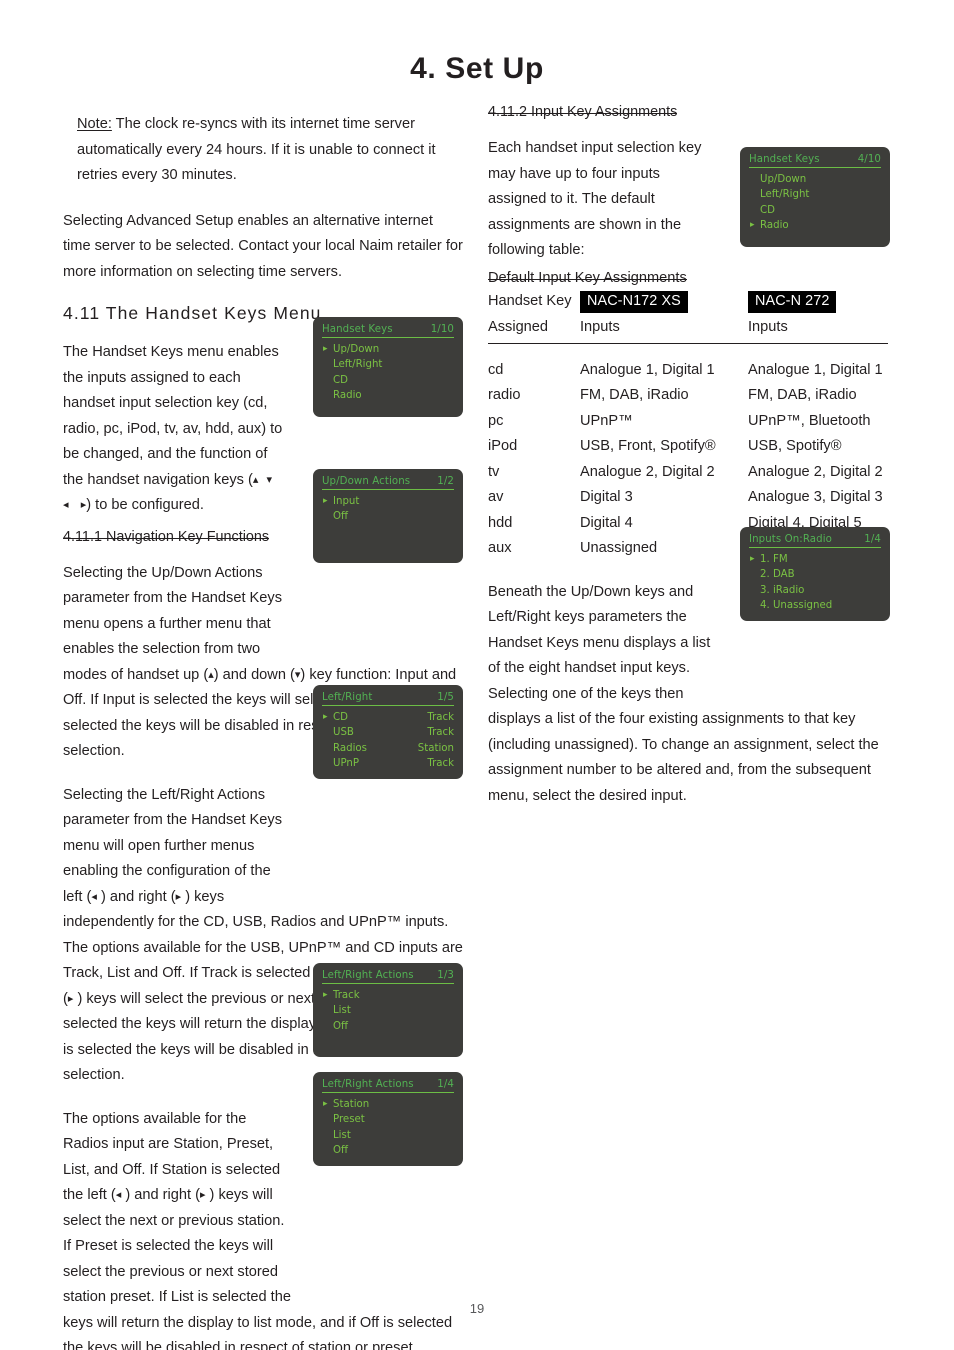  I want to click on menu-item-label: Input, so click(346, 501).